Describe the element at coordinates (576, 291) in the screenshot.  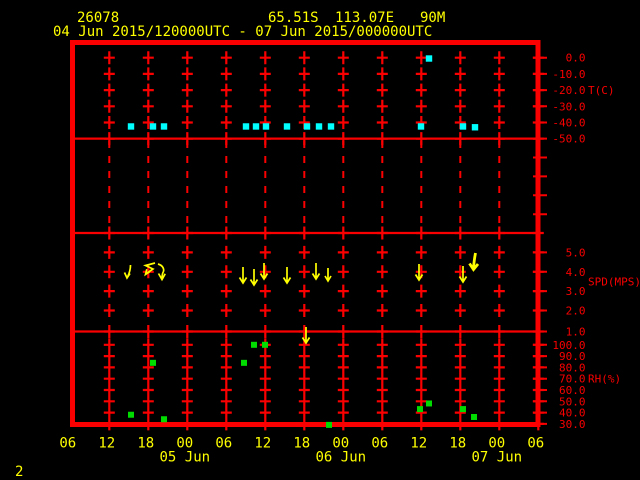
I see `axis-tick-label: 3.0` at that location.